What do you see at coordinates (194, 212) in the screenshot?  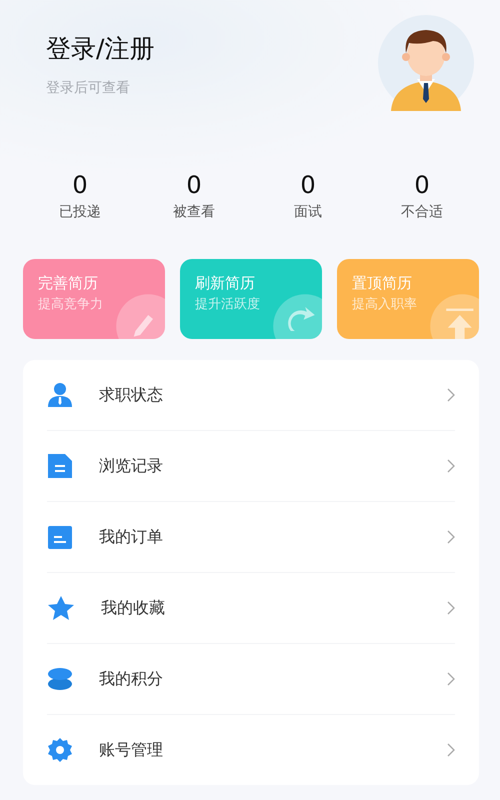 I see `stat-label: 被查看` at bounding box center [194, 212].